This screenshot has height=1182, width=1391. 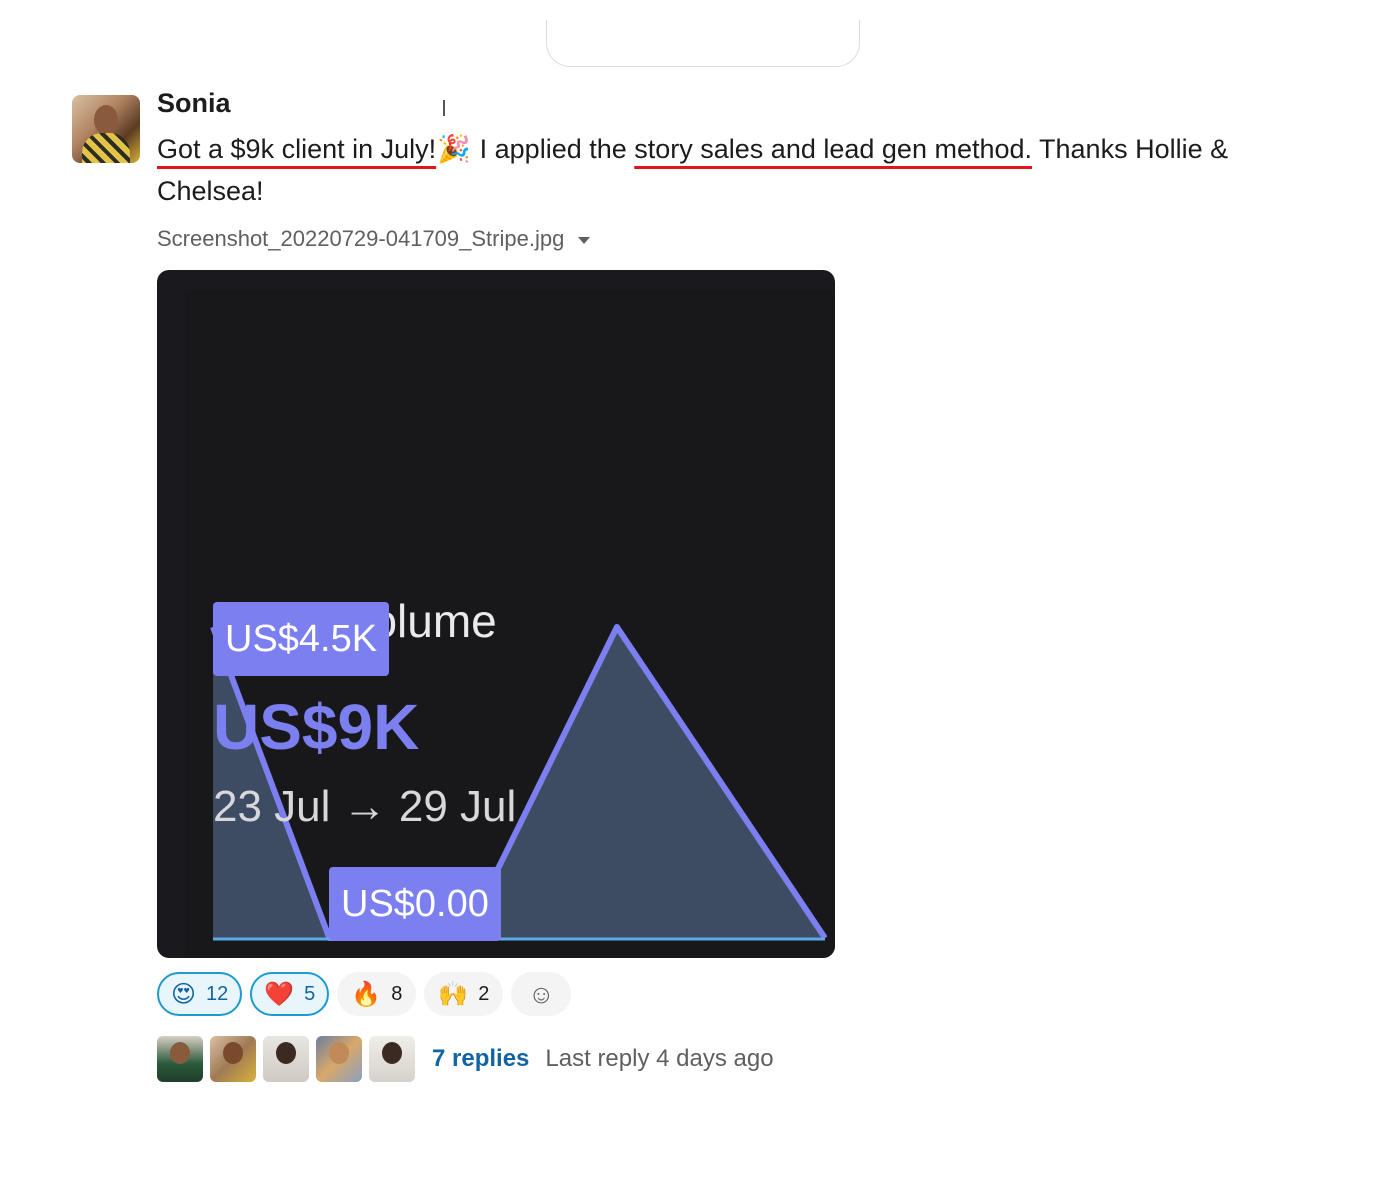 I want to click on party-popper-emoji: 🎉, so click(x=454, y=149).